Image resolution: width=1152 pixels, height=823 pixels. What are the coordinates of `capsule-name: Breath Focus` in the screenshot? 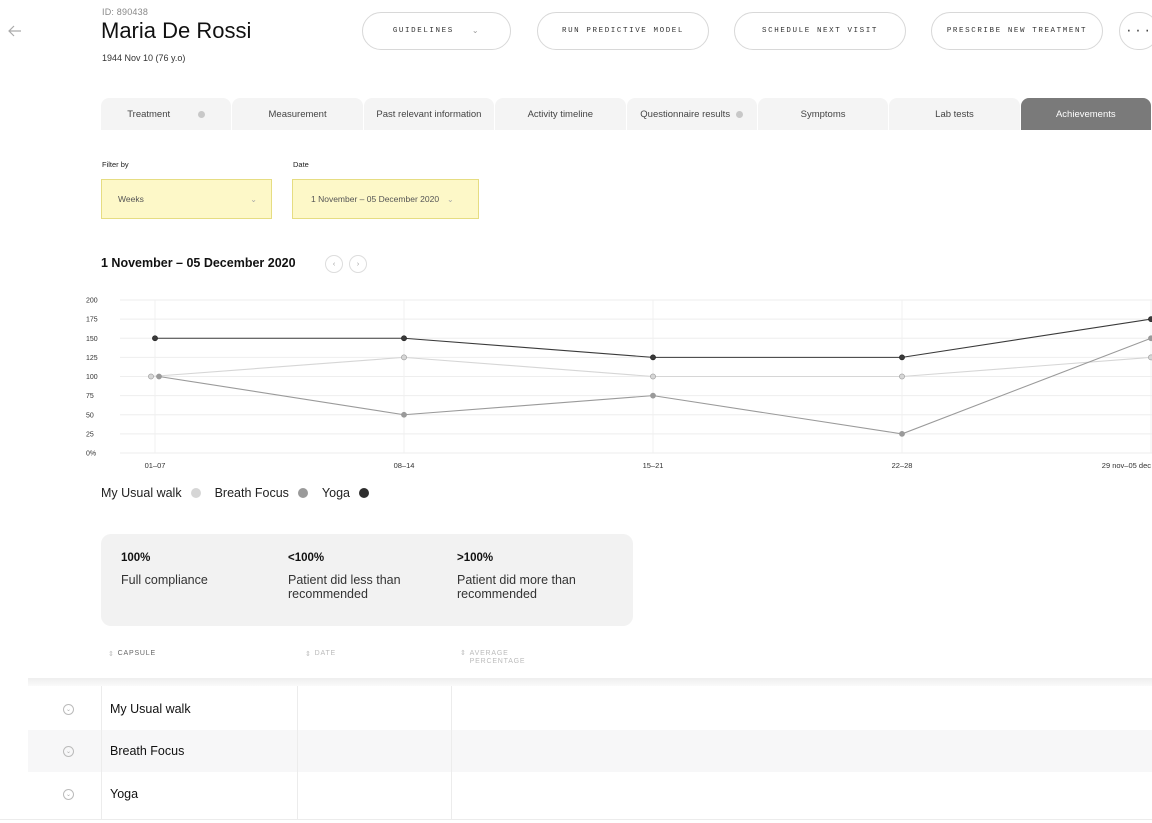 It's located at (147, 751).